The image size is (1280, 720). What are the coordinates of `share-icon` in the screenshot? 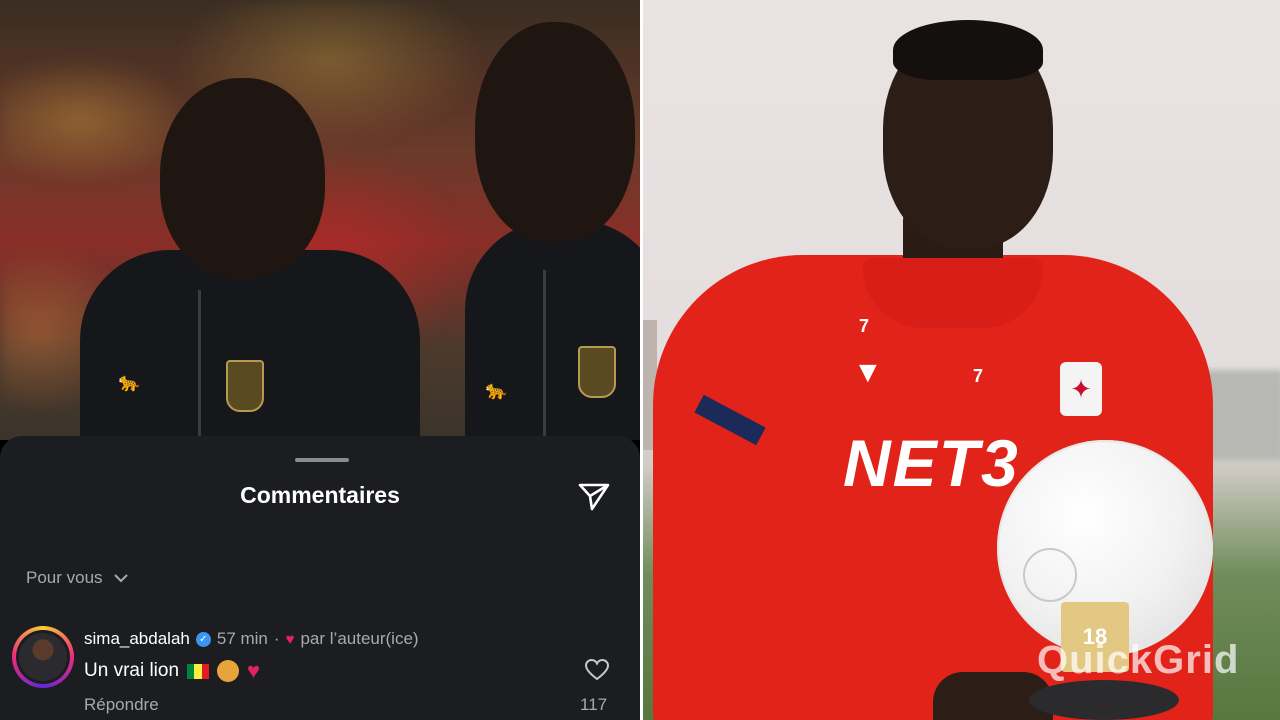 It's located at (594, 496).